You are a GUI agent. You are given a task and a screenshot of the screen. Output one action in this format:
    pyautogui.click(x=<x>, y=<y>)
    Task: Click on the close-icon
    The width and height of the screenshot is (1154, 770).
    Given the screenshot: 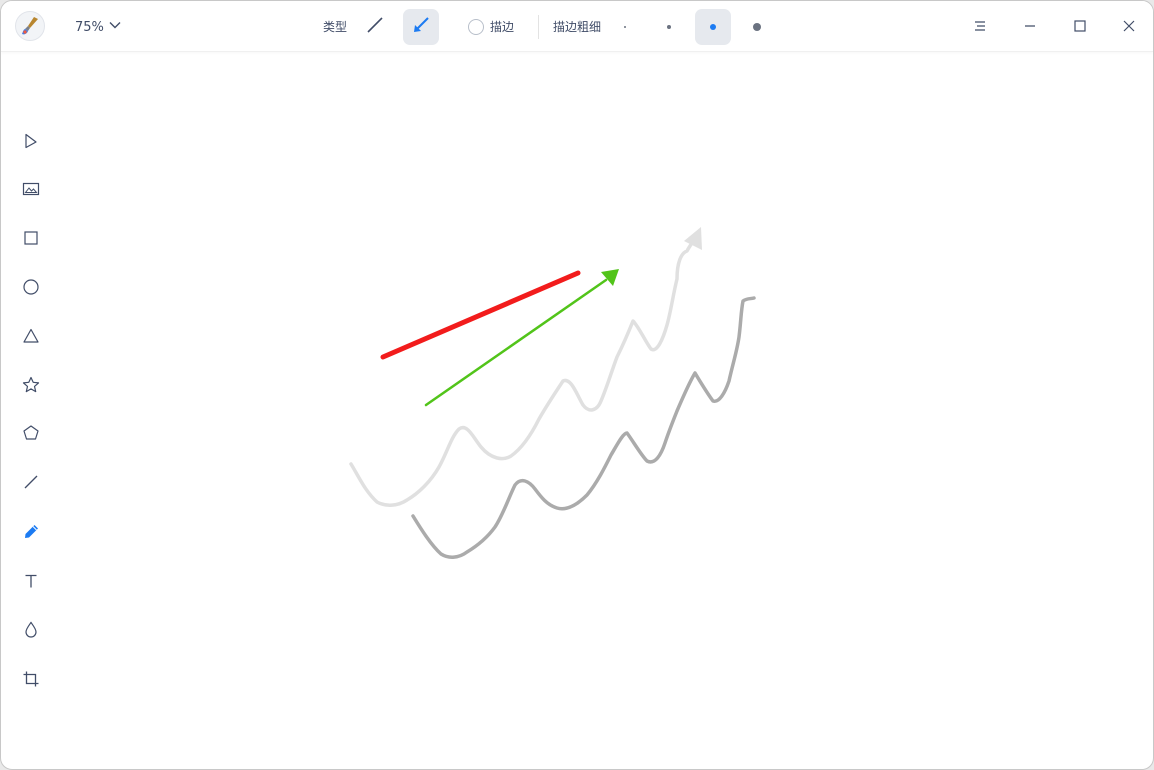 What is the action you would take?
    pyautogui.click(x=1129, y=27)
    